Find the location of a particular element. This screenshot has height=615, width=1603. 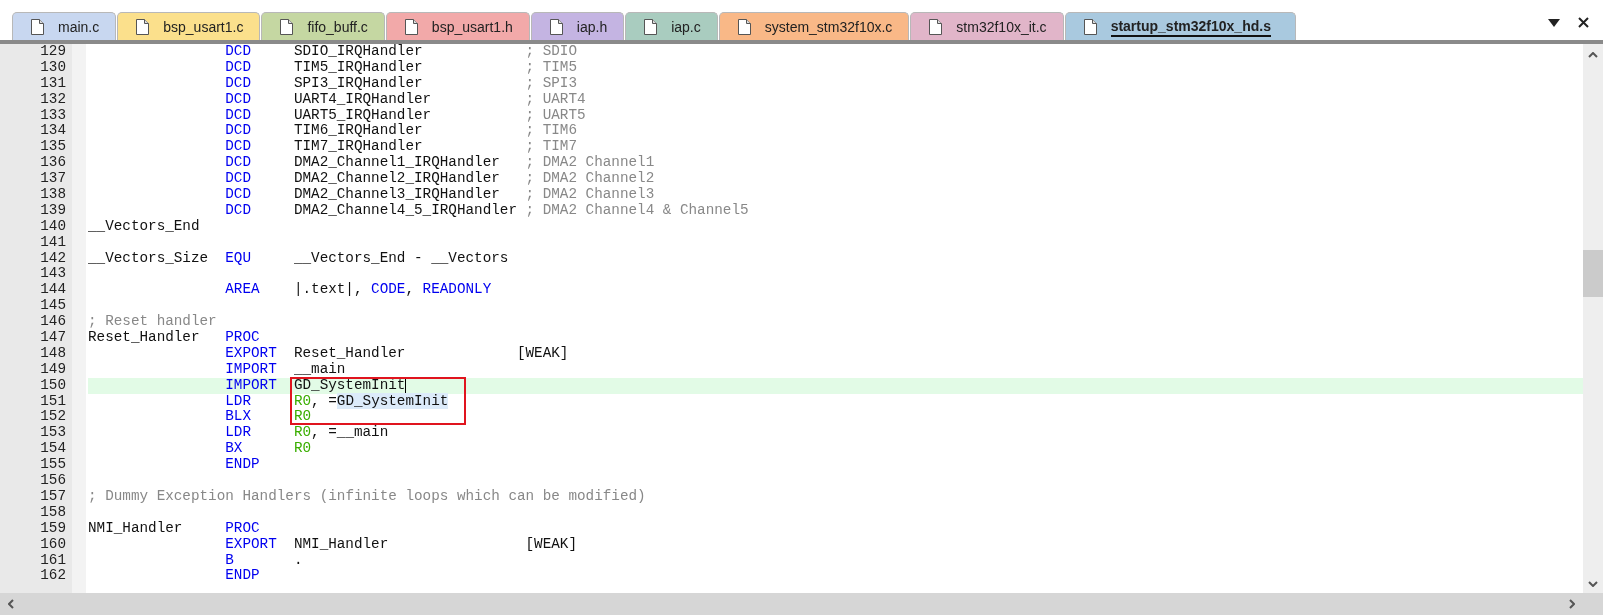

operand: TIM7_IRQHandler is located at coordinates (358, 146).